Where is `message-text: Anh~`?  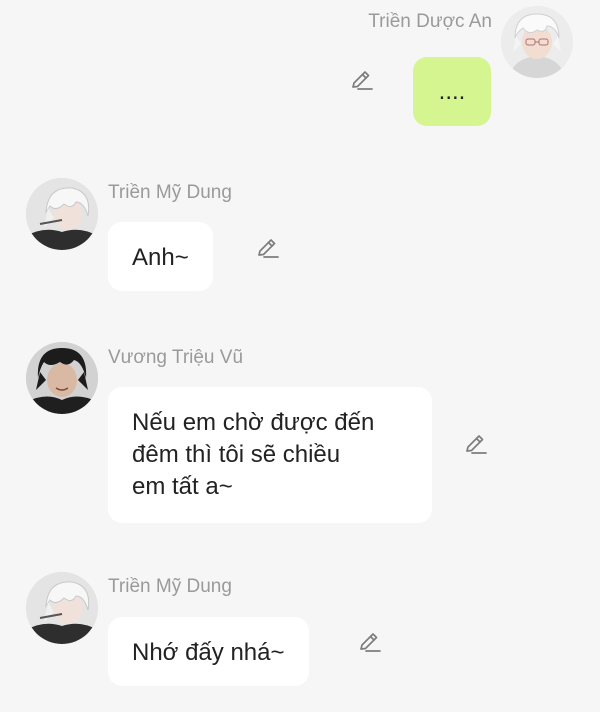 message-text: Anh~ is located at coordinates (160, 257).